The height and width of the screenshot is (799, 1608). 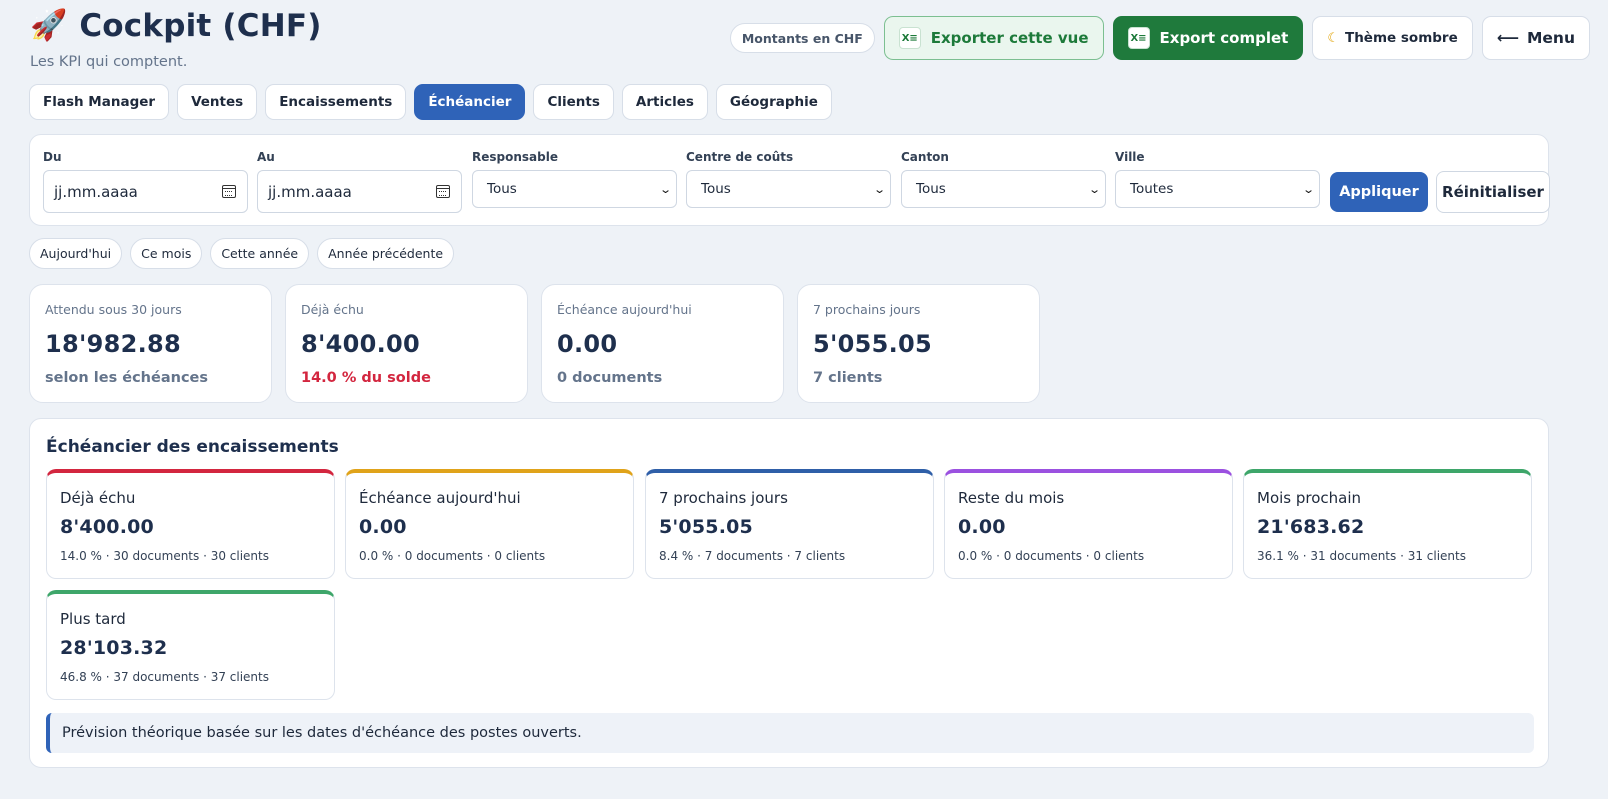 I want to click on menu-button: ⟵ Menu, so click(x=1535, y=38).